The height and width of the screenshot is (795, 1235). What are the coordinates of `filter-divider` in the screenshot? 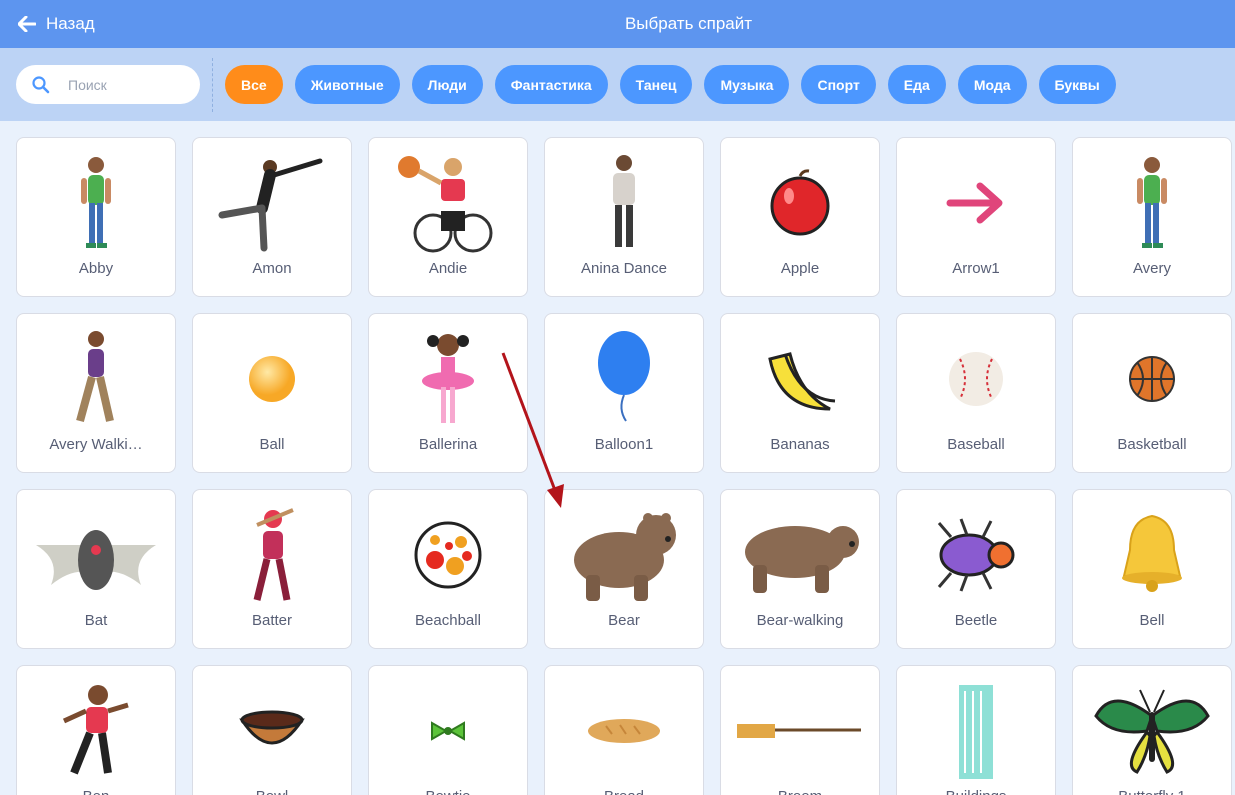 It's located at (212, 85).